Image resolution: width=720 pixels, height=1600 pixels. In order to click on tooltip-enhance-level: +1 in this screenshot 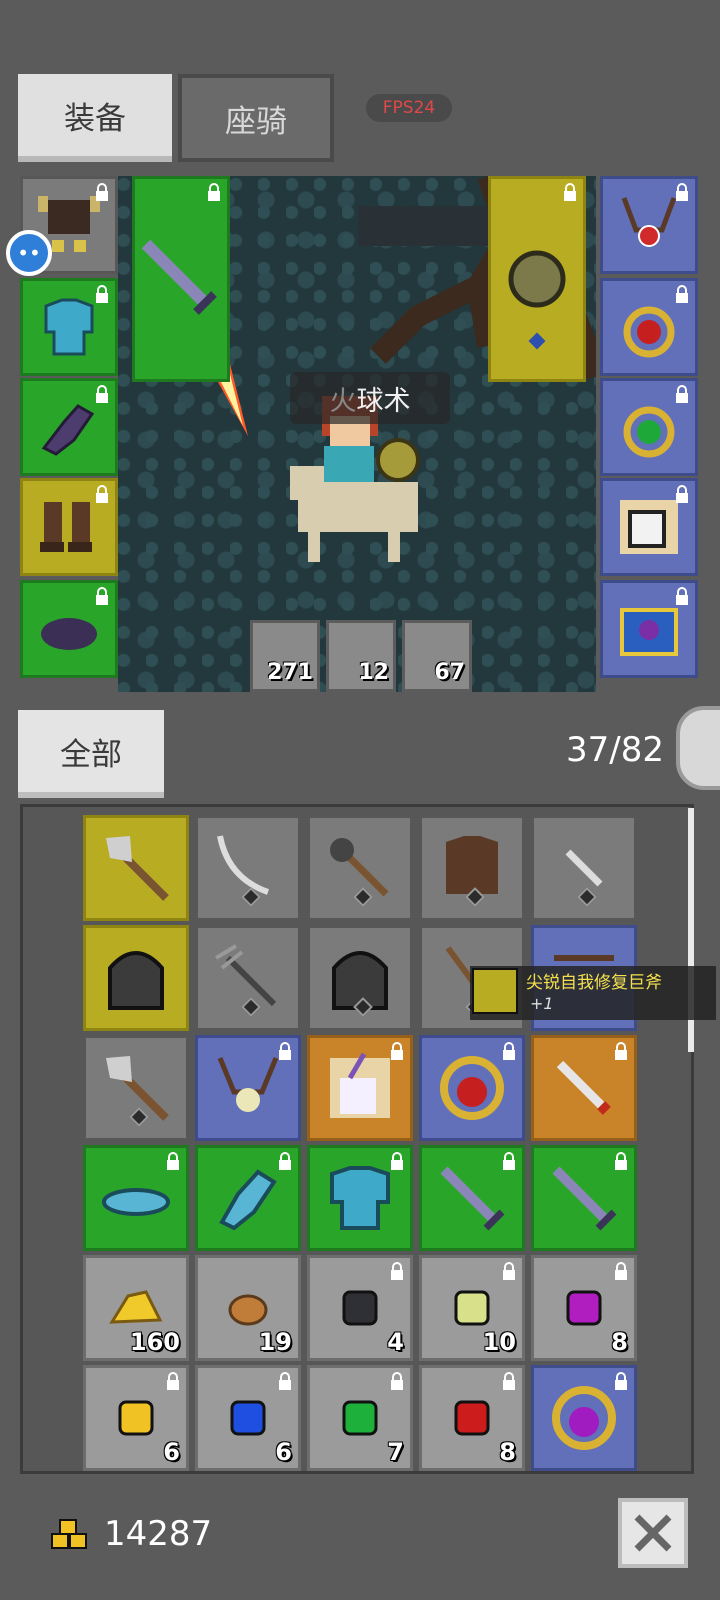, I will do `click(542, 1003)`.